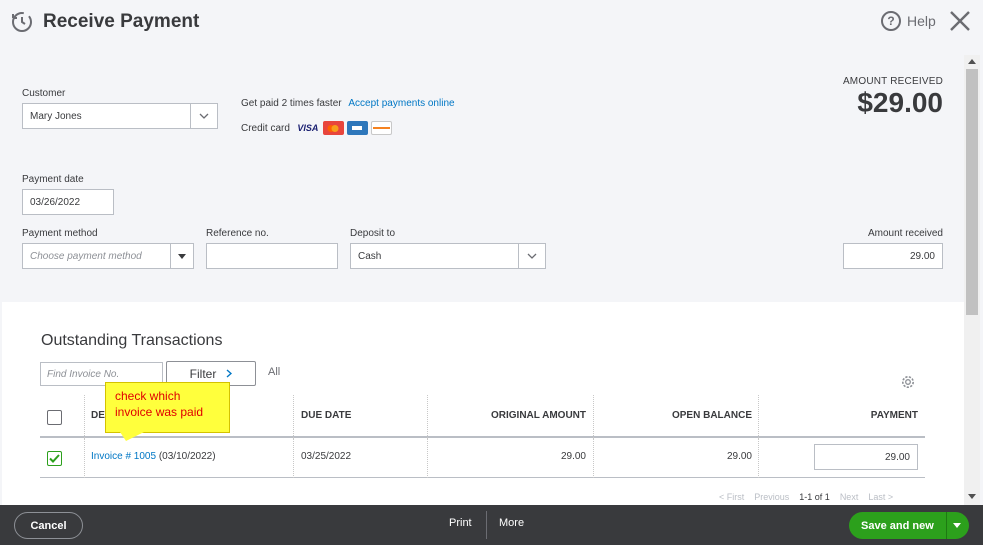 The width and height of the screenshot is (983, 545). What do you see at coordinates (908, 382) in the screenshot?
I see `gear-icon` at bounding box center [908, 382].